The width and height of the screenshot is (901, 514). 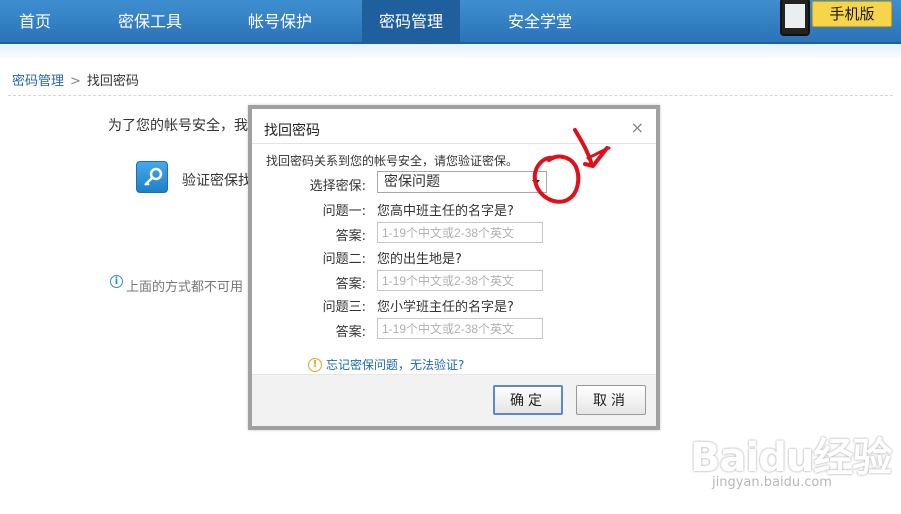 I want to click on dialog-footer: 确定 取消, so click(x=454, y=400).